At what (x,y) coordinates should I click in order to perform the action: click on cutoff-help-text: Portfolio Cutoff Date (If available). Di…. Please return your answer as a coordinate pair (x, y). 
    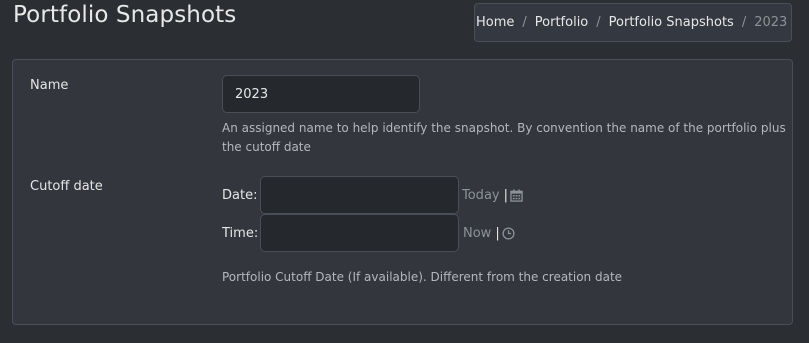
    Looking at the image, I should click on (422, 277).